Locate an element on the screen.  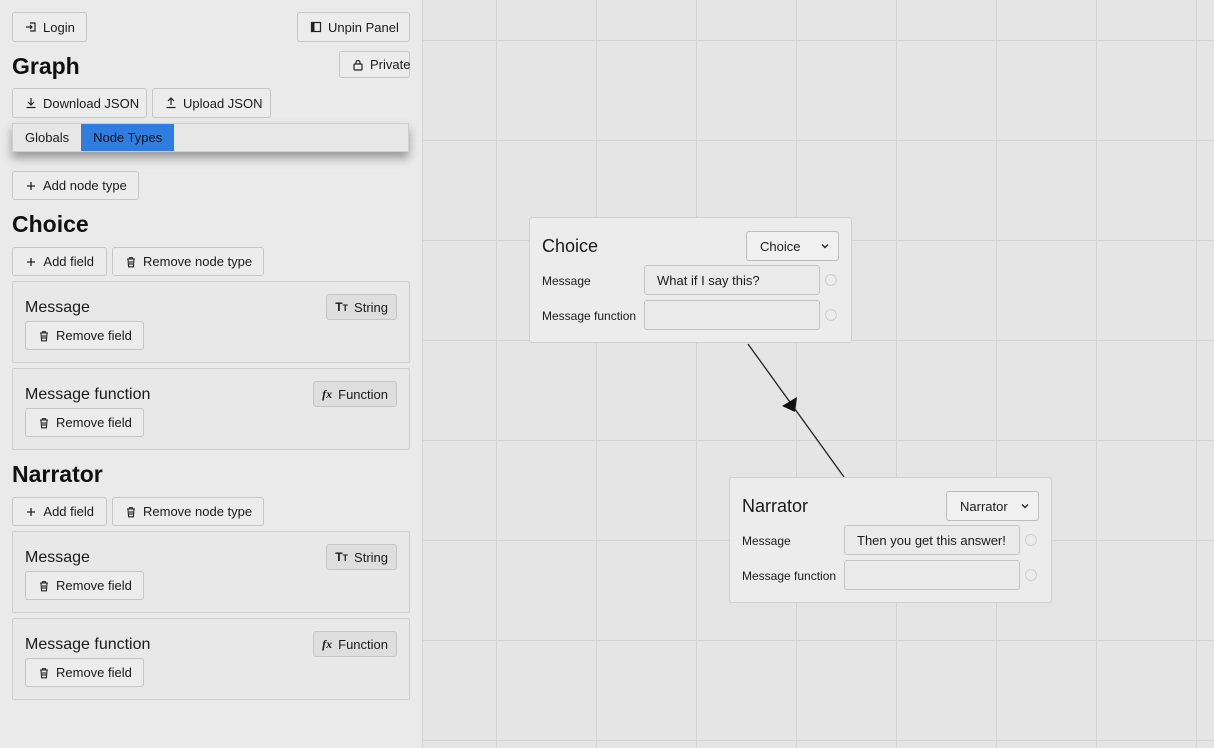
add-node-type-button: Add node type is located at coordinates (75, 185).